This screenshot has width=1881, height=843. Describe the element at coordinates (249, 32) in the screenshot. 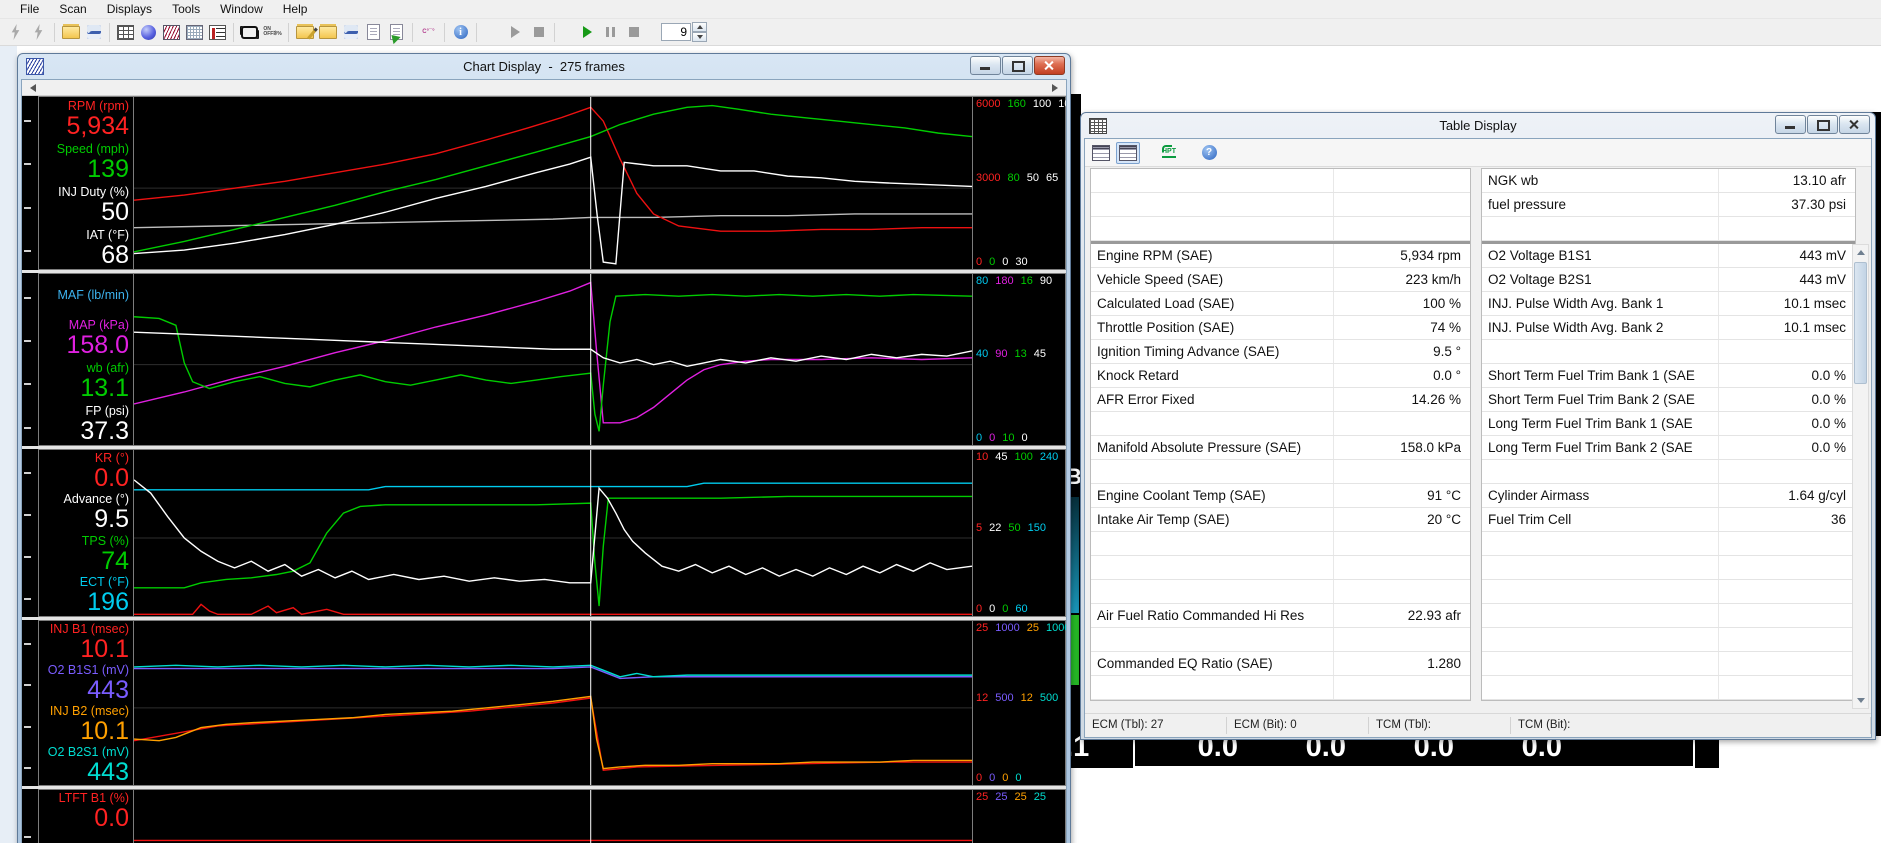

I see `engine-icon` at that location.